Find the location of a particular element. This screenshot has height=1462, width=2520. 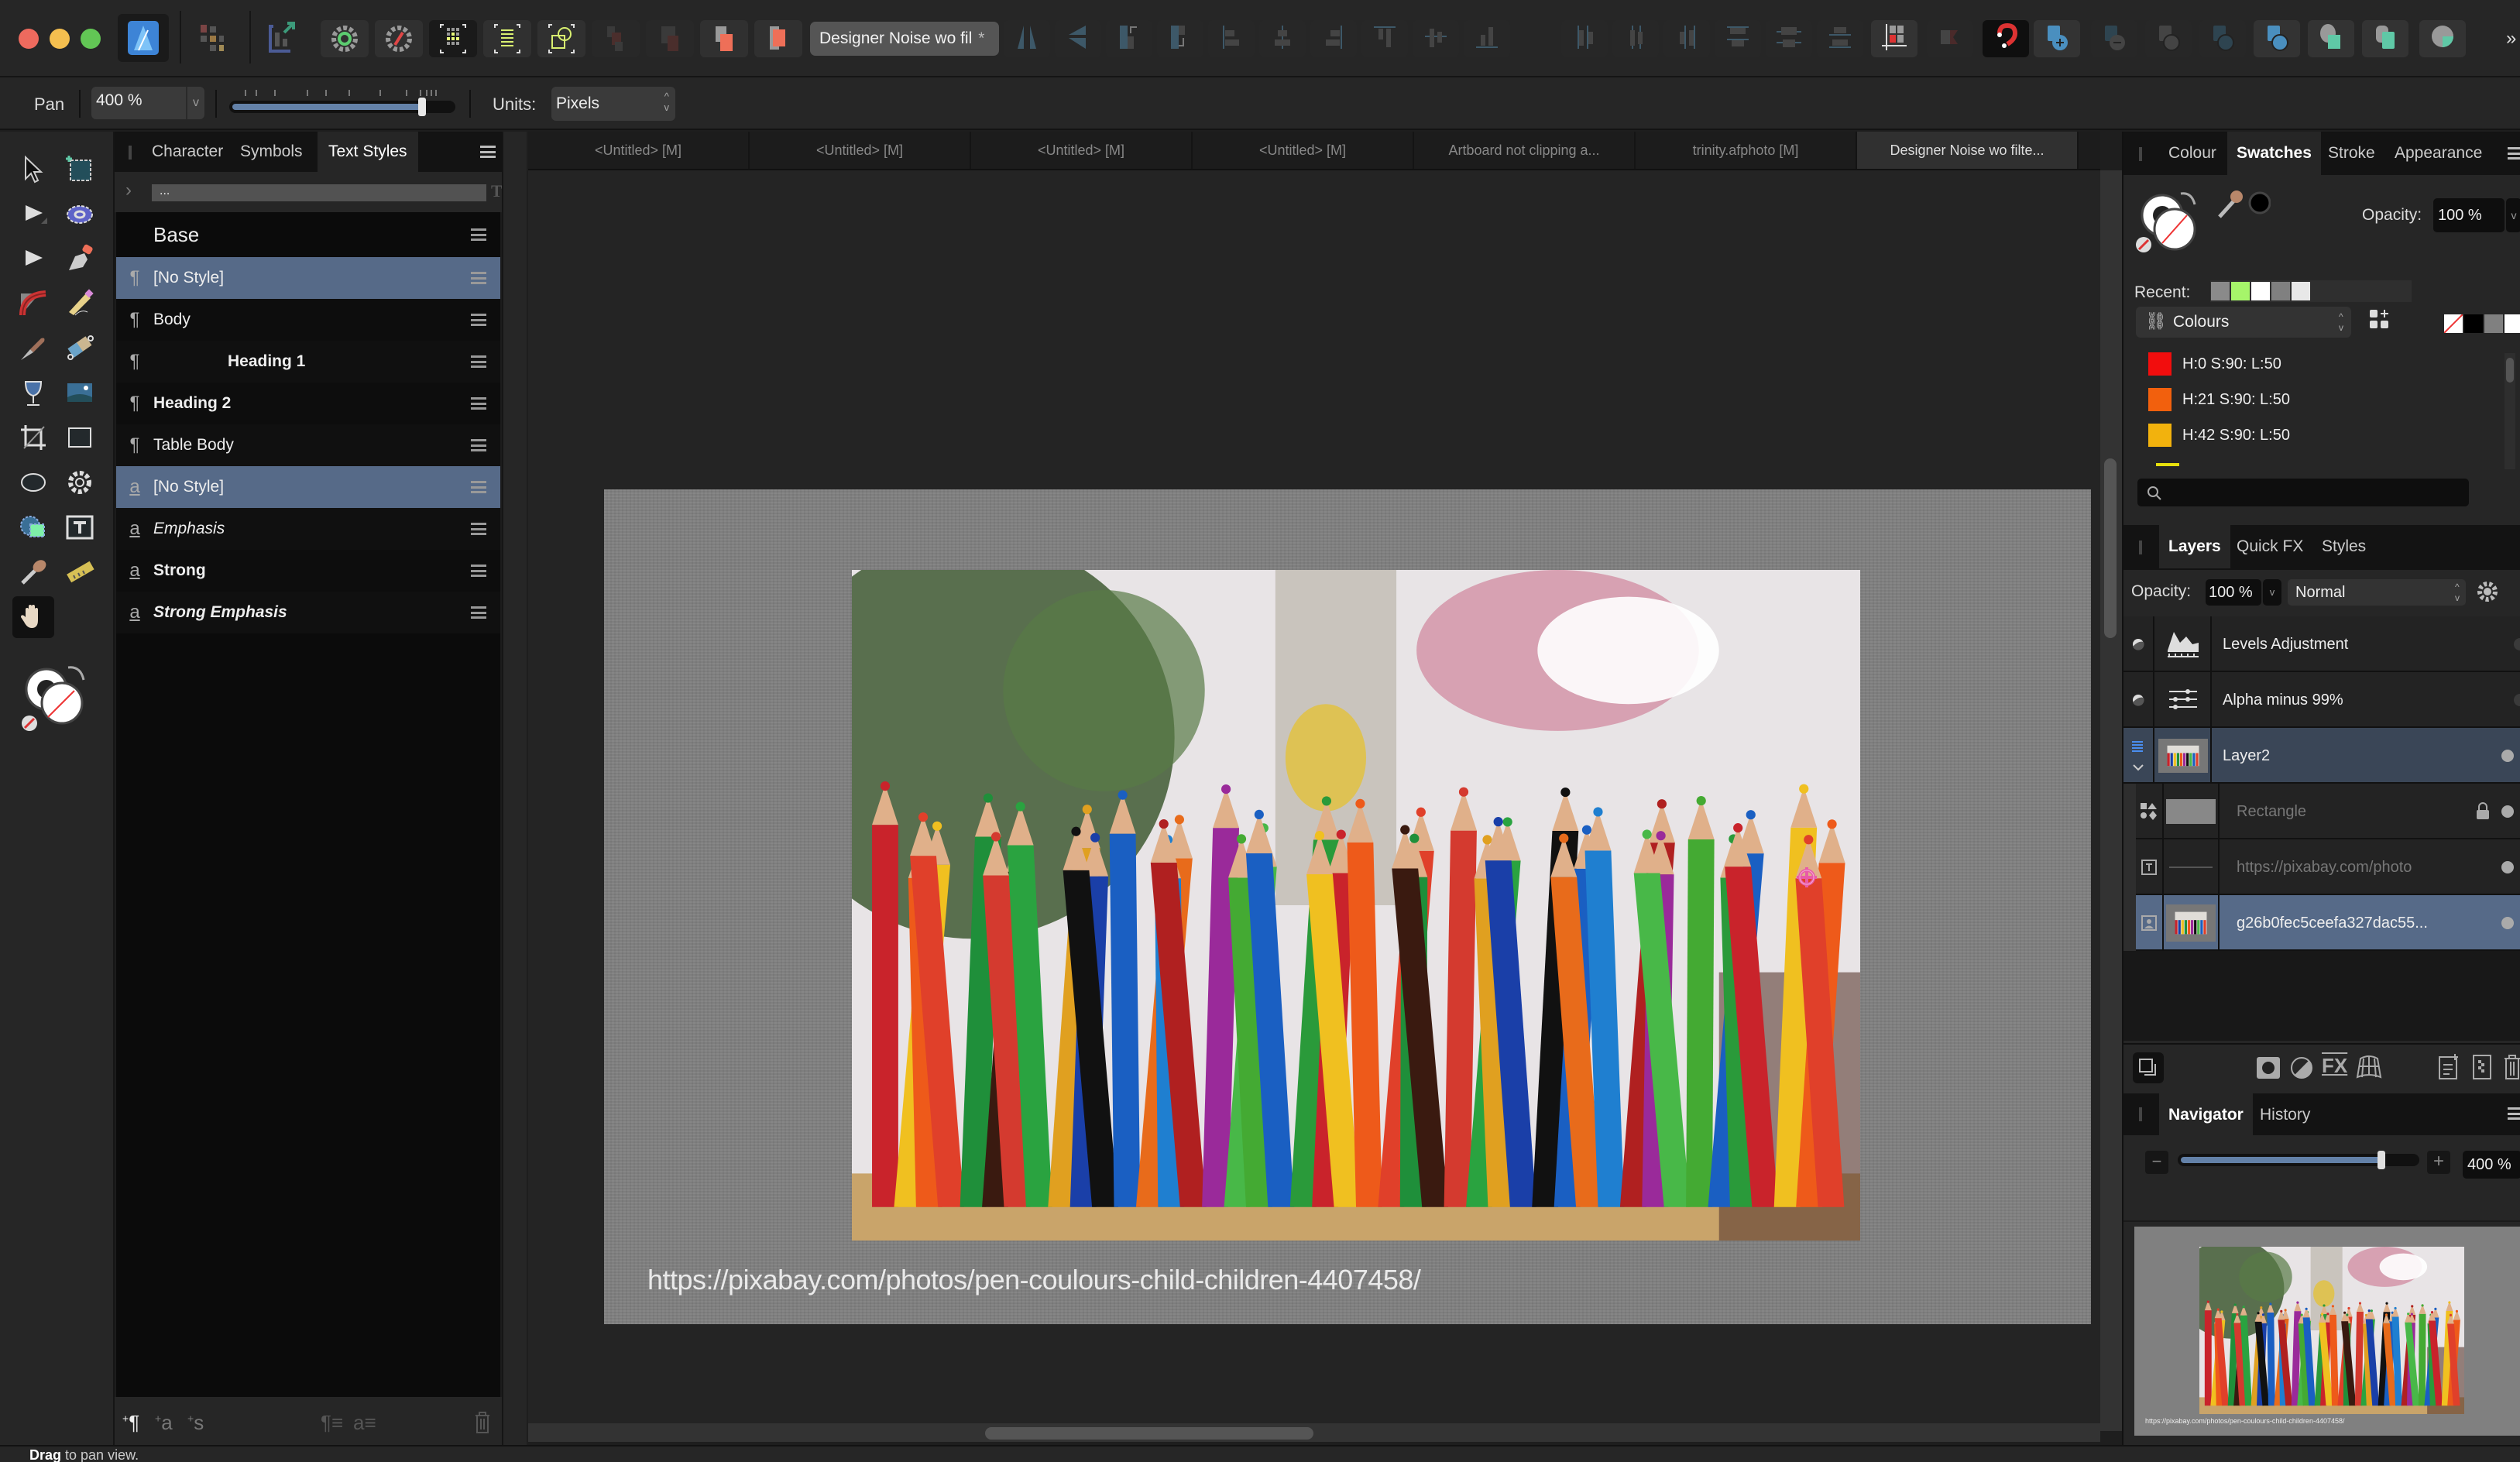

paint-brush-tool is located at coordinates (33, 349).